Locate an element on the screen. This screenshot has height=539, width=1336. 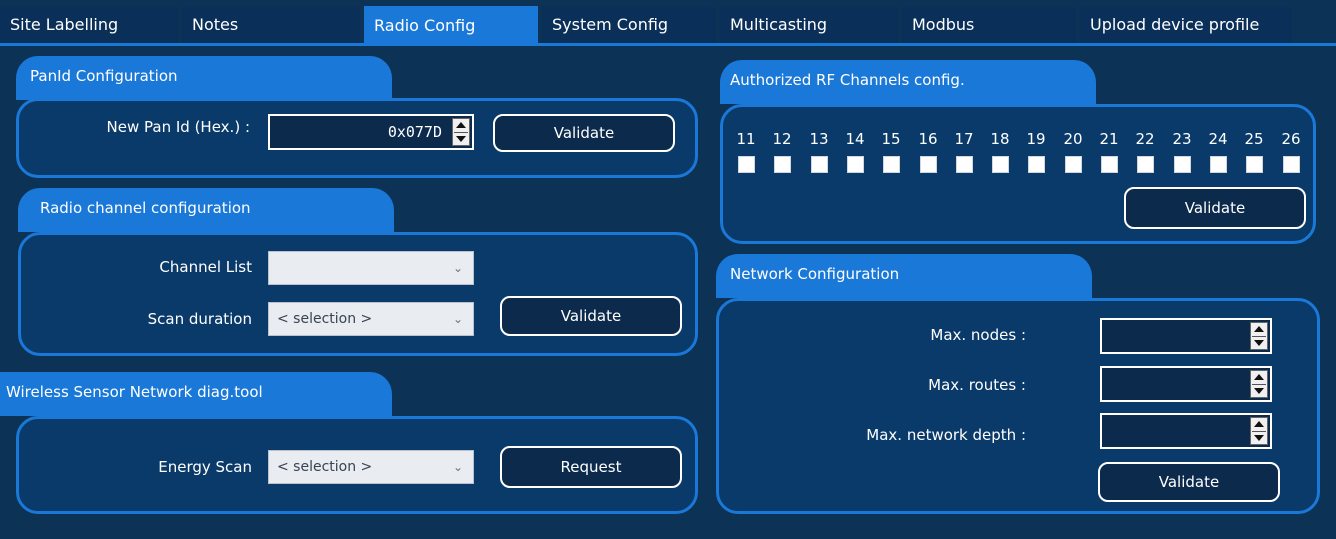
tab-upload-device-profile: Upload device profile is located at coordinates (1187, 25).